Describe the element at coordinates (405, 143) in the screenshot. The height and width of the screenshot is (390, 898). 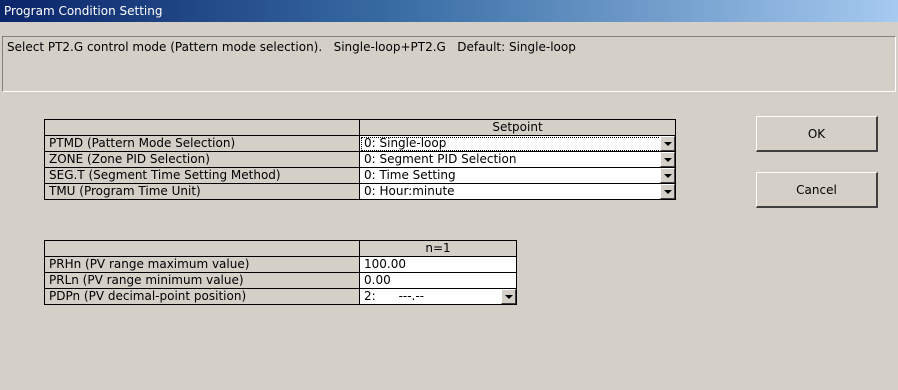
I see `ptmd-value: 0: Single-loop` at that location.